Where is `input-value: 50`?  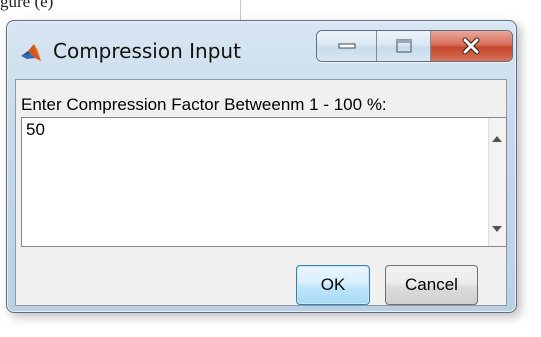 input-value: 50 is located at coordinates (35, 130).